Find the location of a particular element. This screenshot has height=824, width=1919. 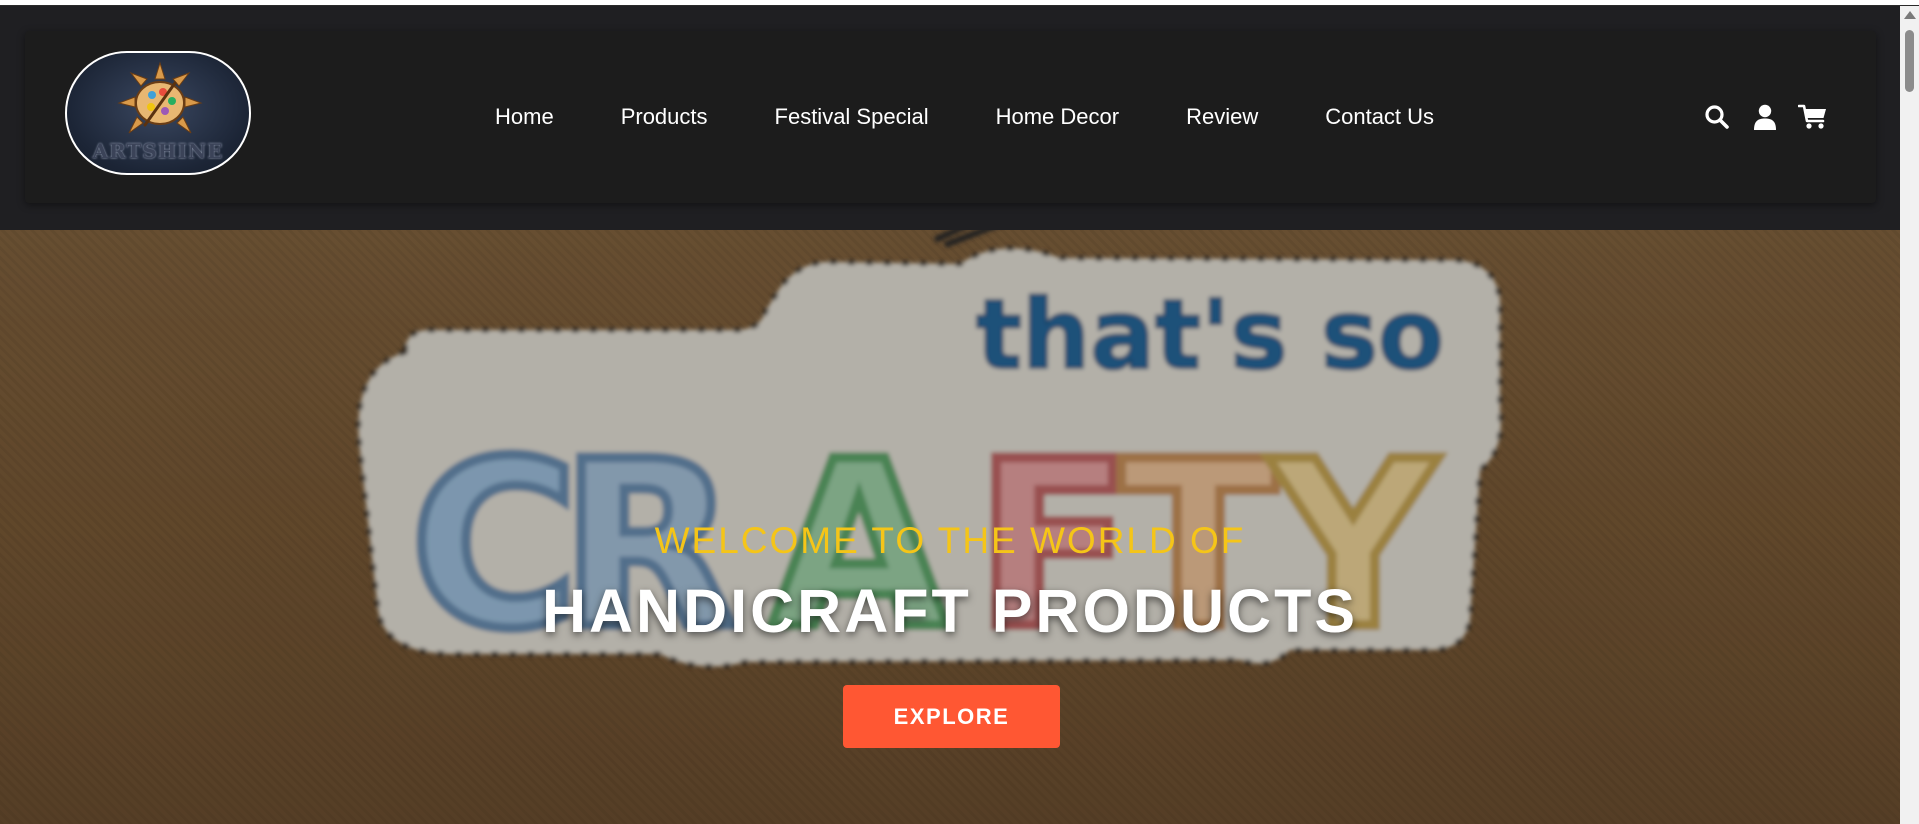

nav-link-products: Products is located at coordinates (664, 117).